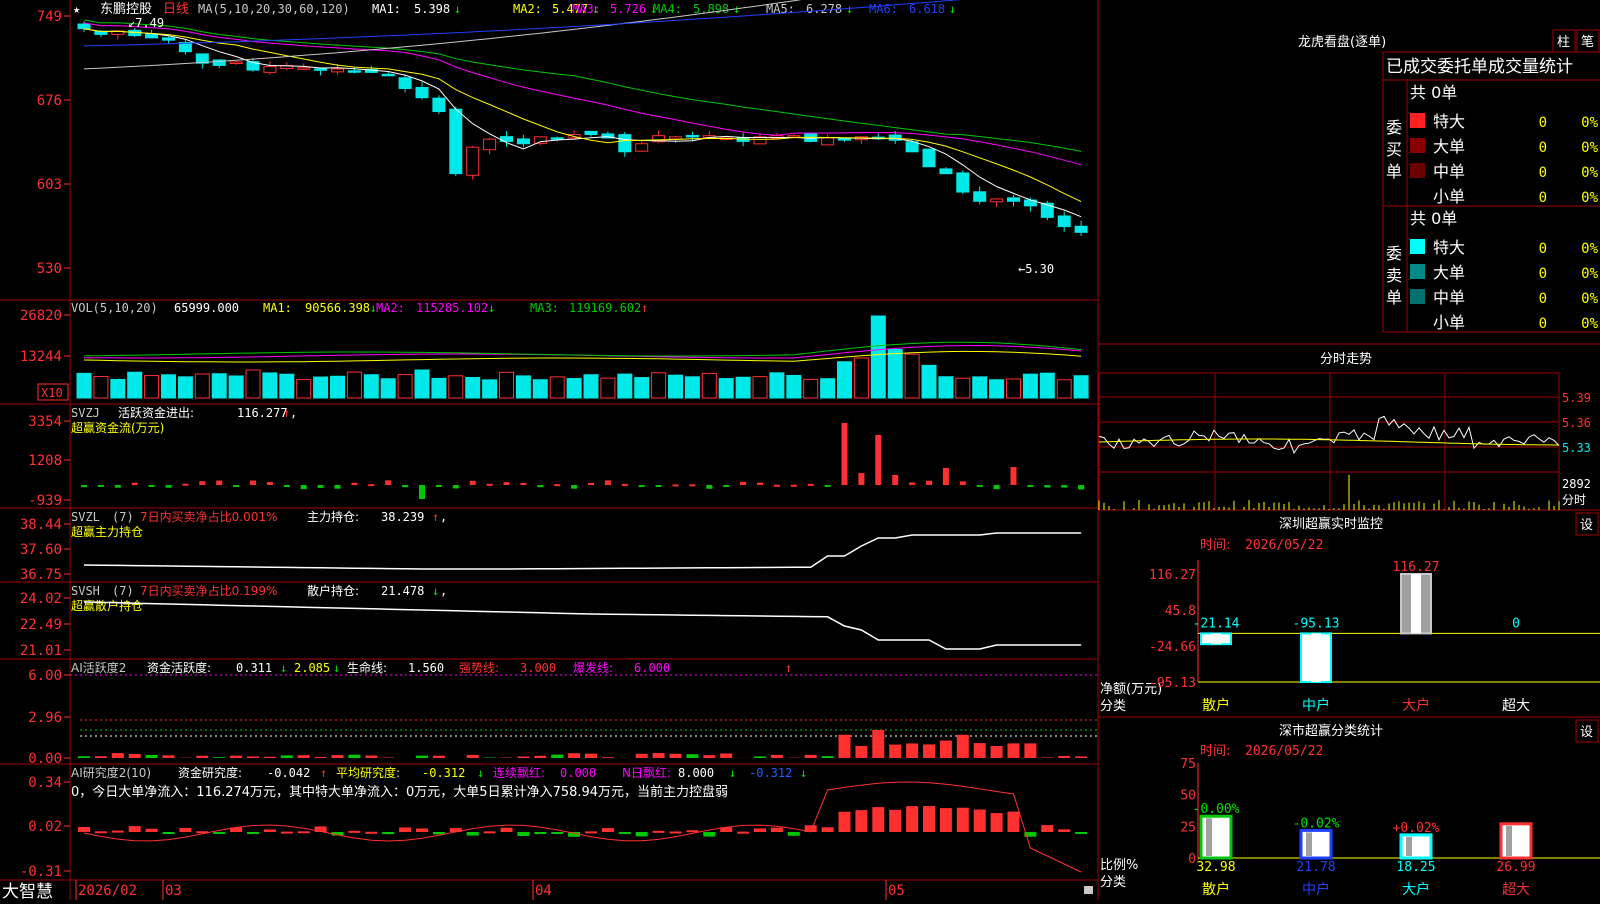 The image size is (1600, 904). What do you see at coordinates (45, 422) in the screenshot?
I see `svzj-yaxis-tick-label: 3354` at bounding box center [45, 422].